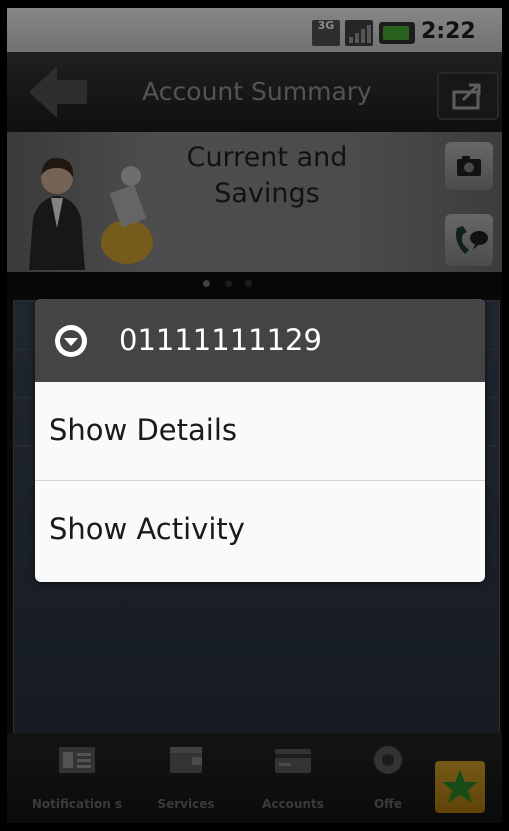 The image size is (509, 831). I want to click on dialog-header: 01111111129, so click(260, 340).